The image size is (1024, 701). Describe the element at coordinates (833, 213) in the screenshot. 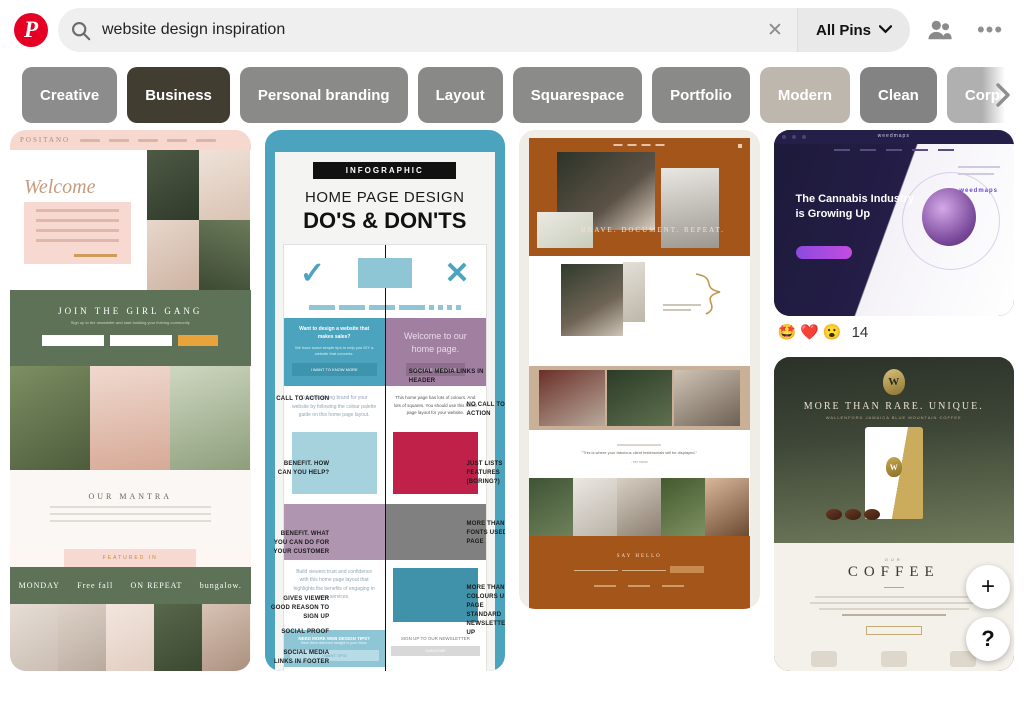

I see `cannabis-headline-line2: is Growing Up` at that location.